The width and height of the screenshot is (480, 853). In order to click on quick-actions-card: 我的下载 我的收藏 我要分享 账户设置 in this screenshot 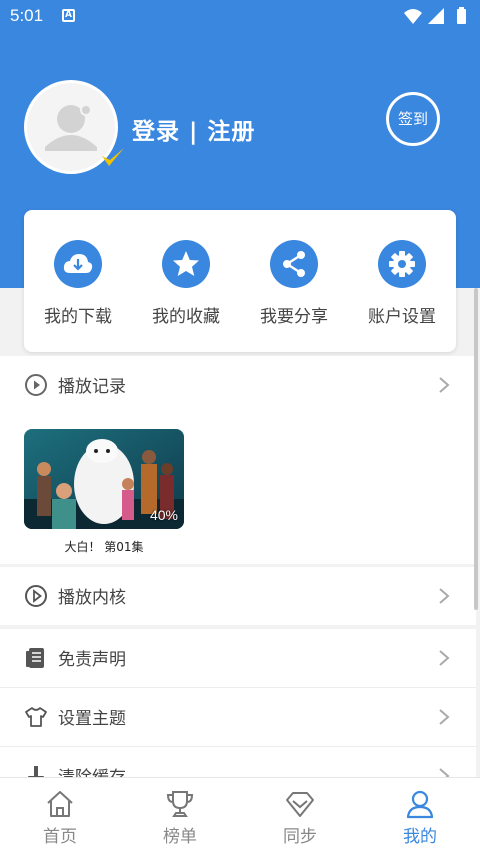, I will do `click(240, 281)`.